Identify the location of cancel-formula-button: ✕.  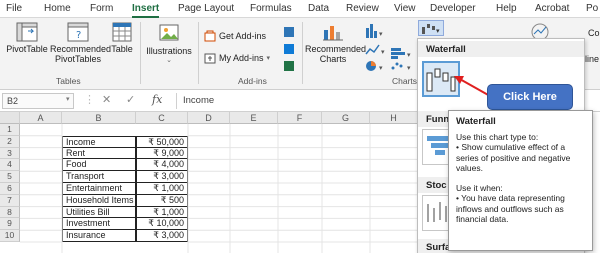
(106, 99).